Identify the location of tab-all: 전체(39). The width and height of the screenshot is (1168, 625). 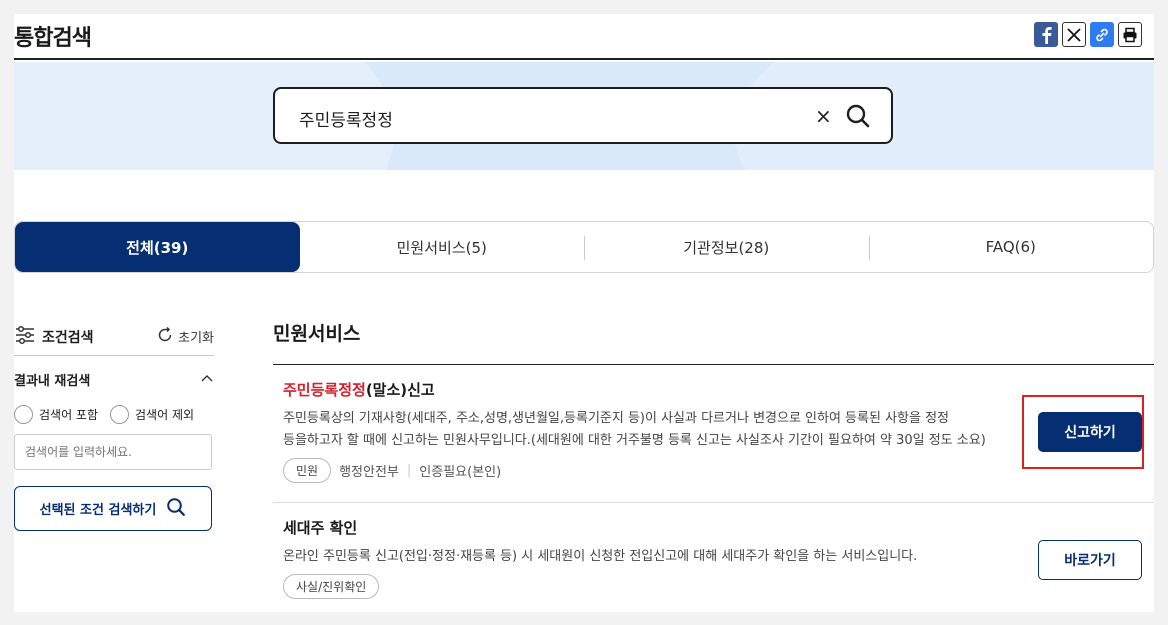
(157, 247).